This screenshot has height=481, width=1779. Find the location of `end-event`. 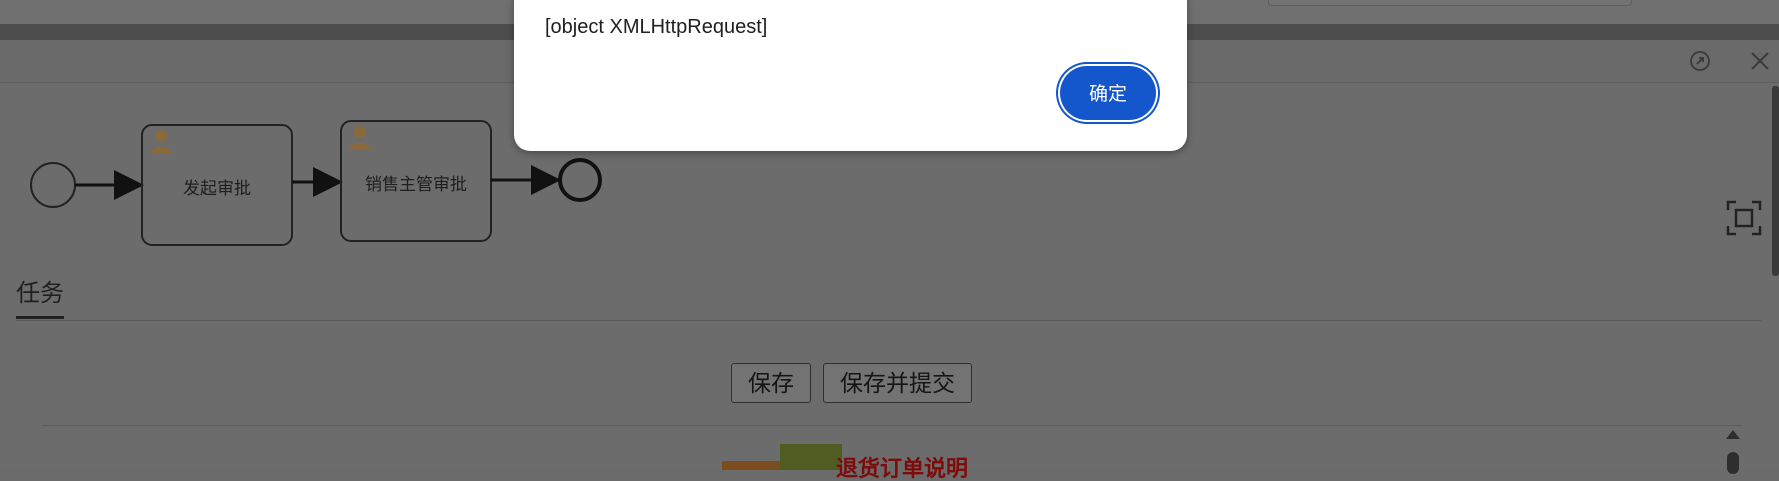

end-event is located at coordinates (580, 180).